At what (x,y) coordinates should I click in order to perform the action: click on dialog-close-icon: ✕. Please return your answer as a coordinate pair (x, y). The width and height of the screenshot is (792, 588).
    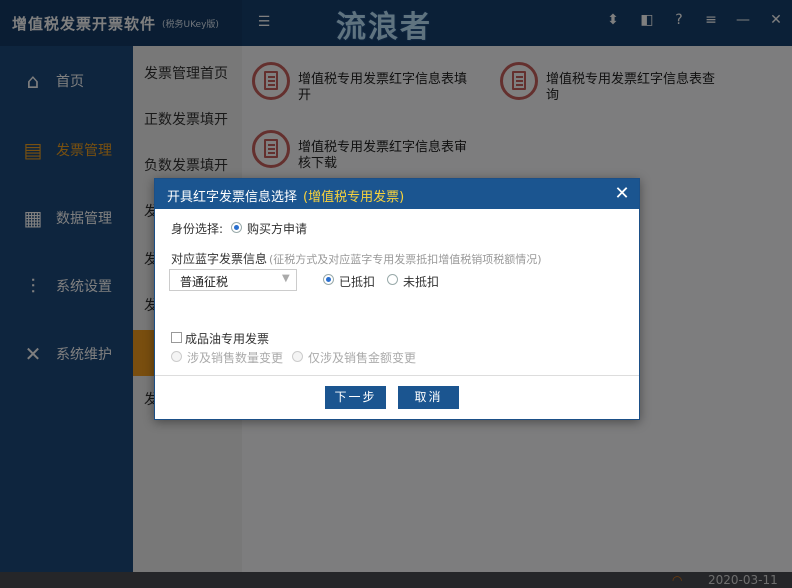
    Looking at the image, I should click on (622, 194).